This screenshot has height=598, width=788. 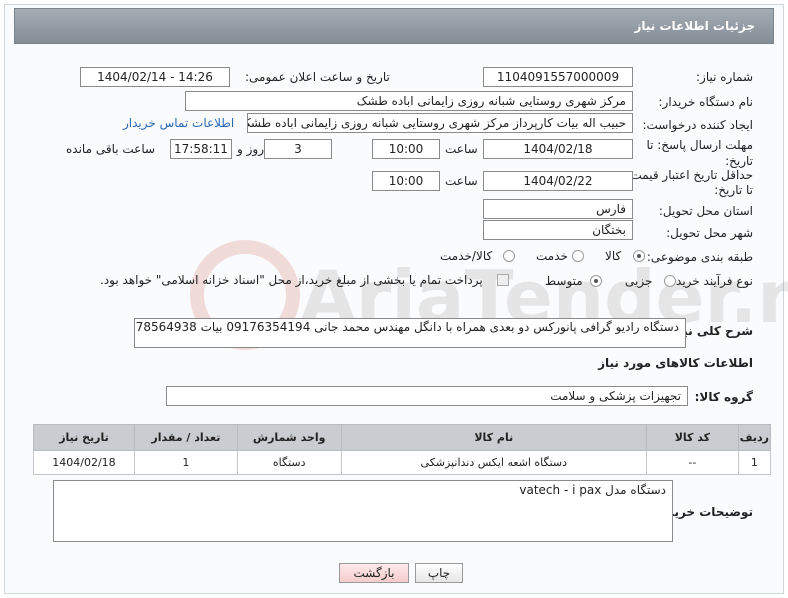 I want to click on goods-section-title: اطلاعات کالاهای مورد نیاز, so click(x=675, y=363).